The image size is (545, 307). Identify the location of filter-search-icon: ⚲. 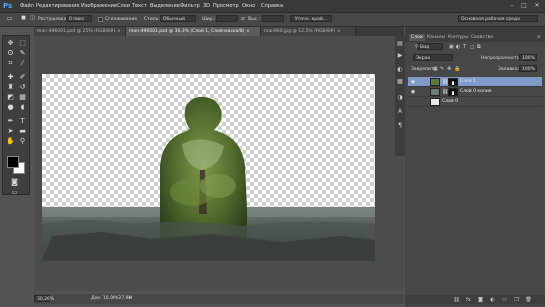
(417, 47).